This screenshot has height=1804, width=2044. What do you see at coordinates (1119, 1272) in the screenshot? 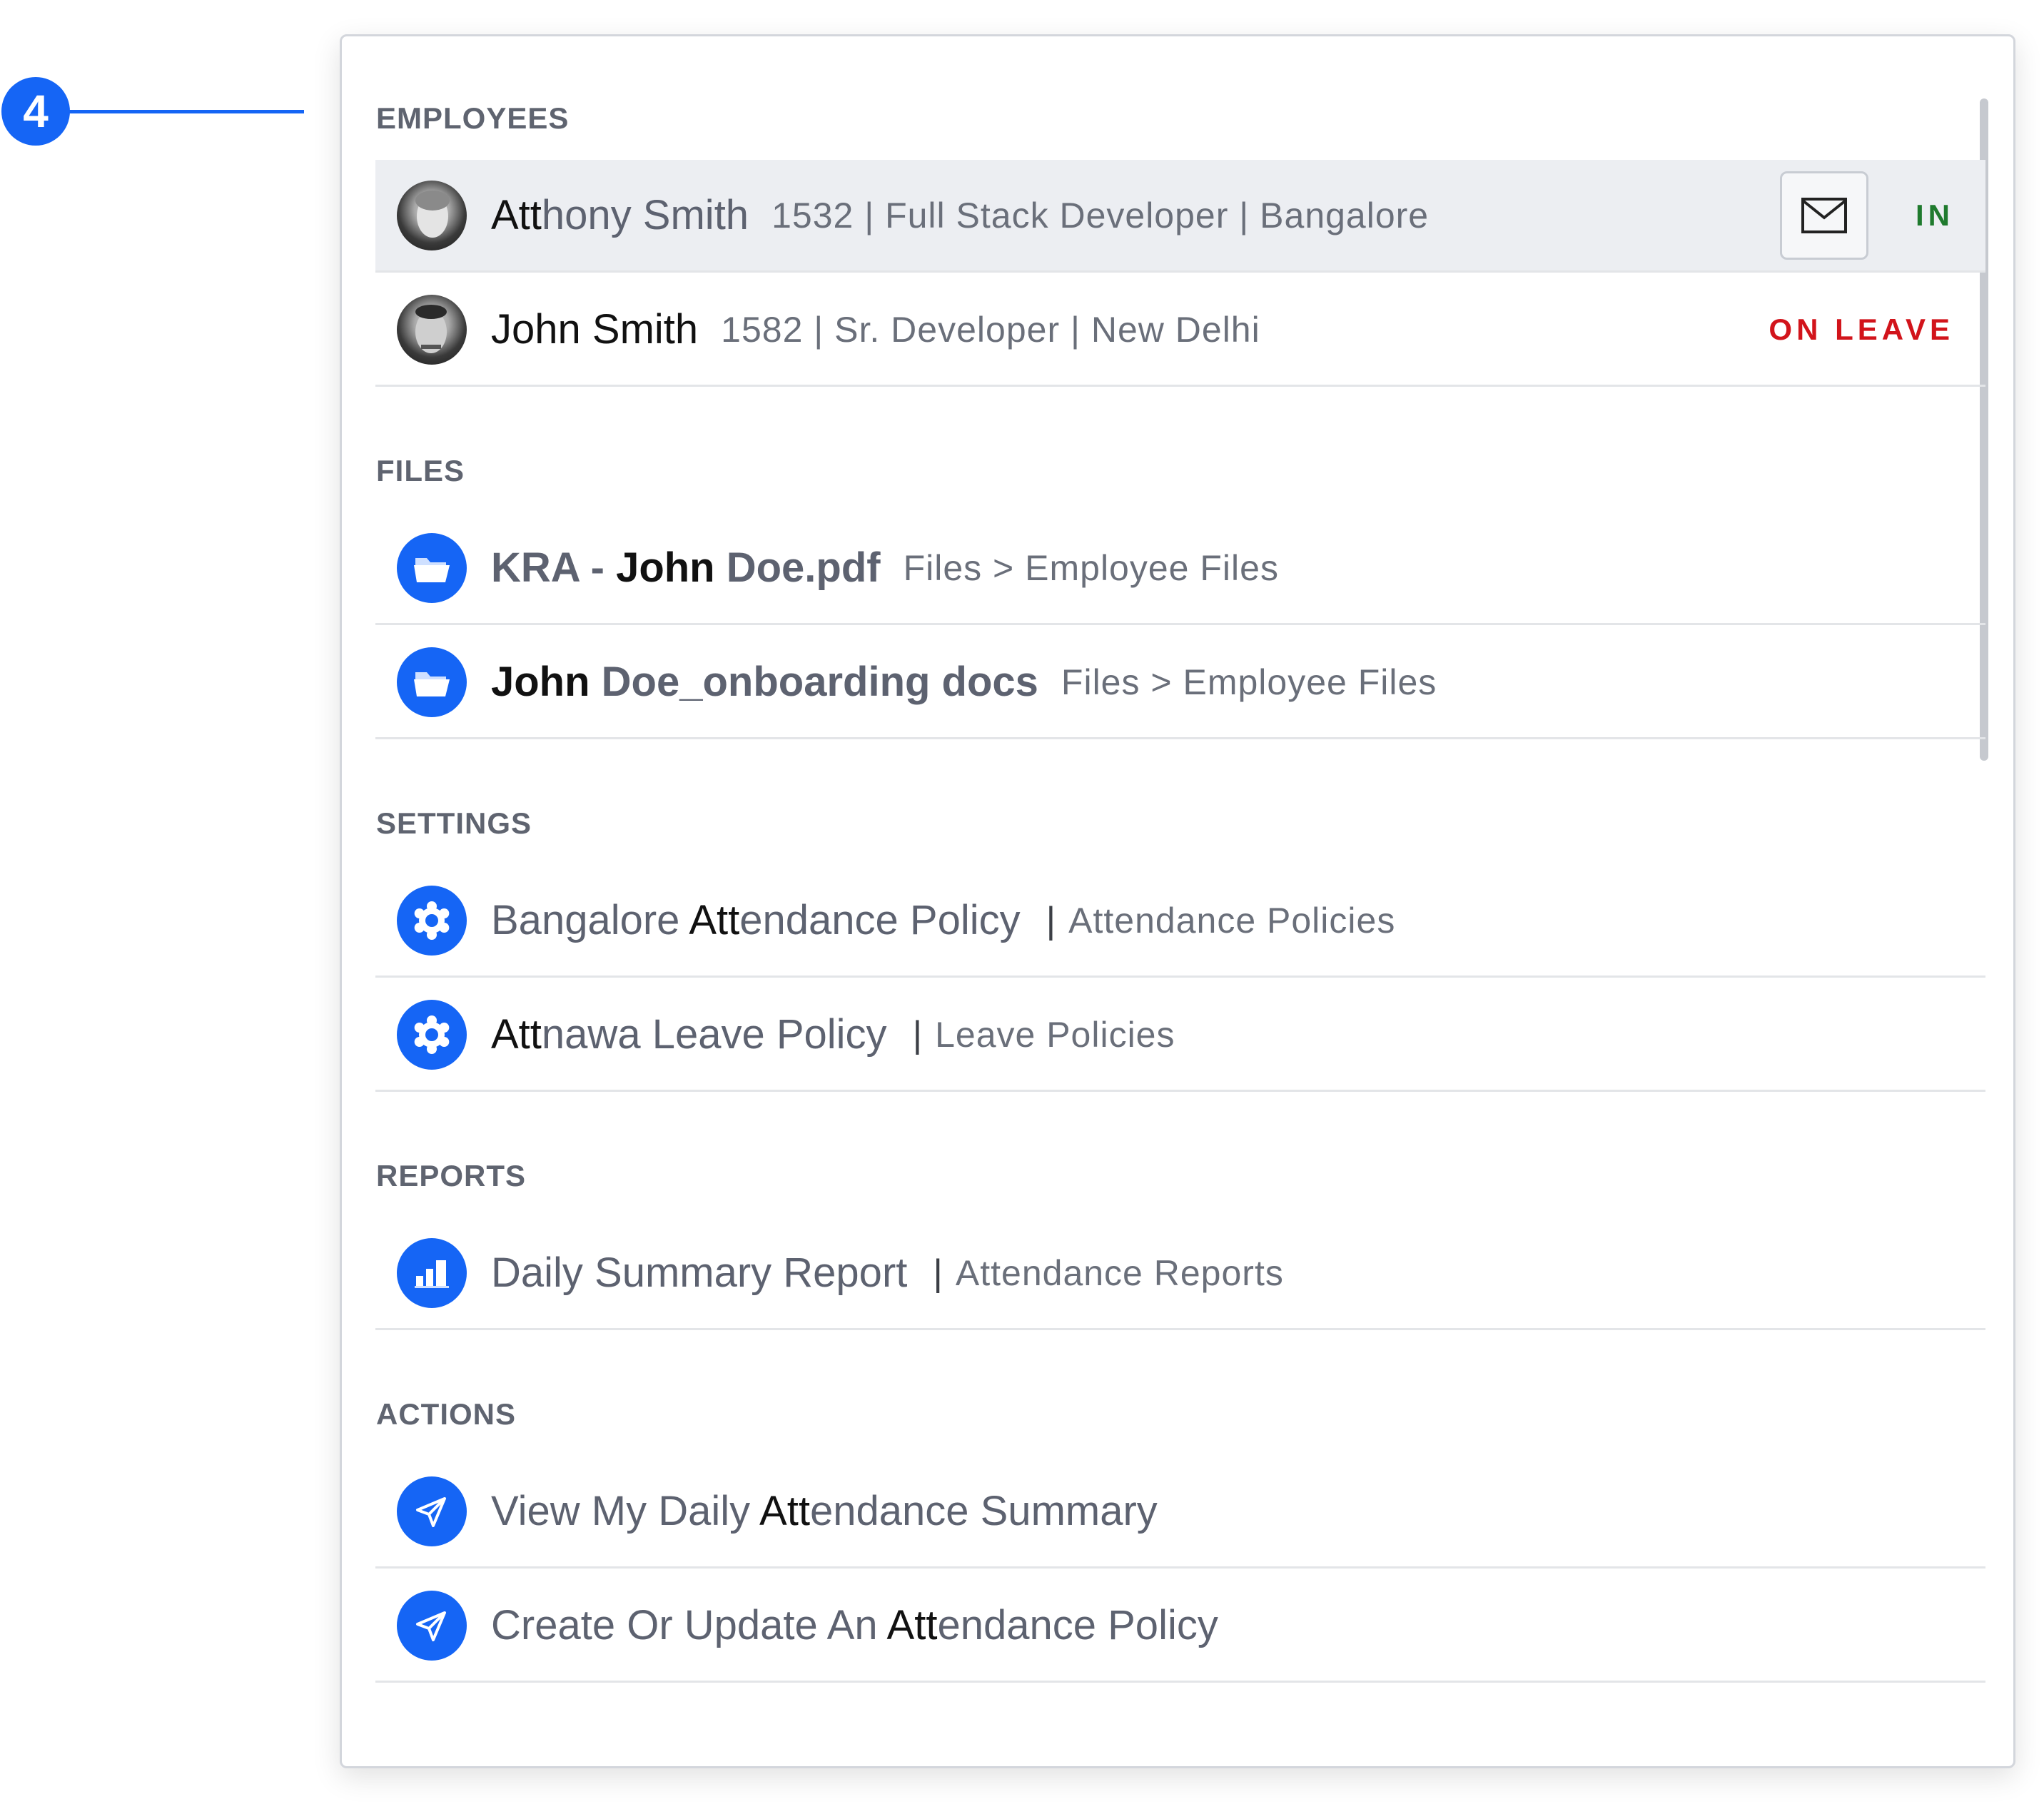
I see `report-category: Attendance Reports` at bounding box center [1119, 1272].